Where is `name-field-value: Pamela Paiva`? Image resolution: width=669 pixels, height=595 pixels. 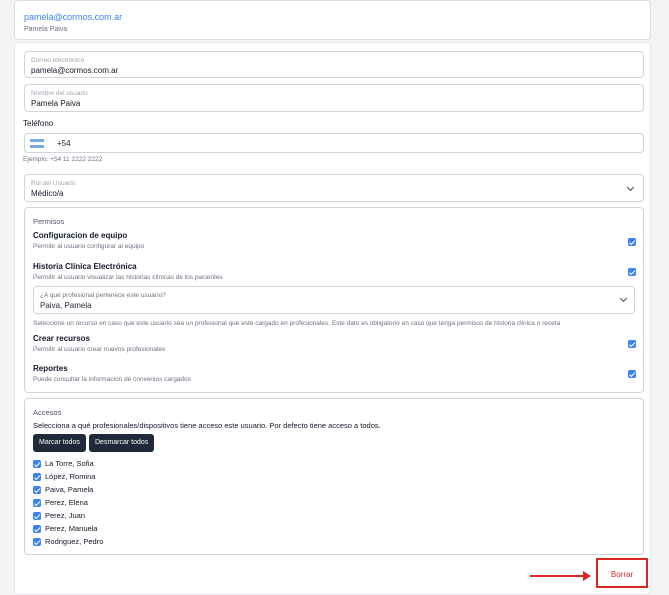
name-field-value: Pamela Paiva is located at coordinates (56, 103).